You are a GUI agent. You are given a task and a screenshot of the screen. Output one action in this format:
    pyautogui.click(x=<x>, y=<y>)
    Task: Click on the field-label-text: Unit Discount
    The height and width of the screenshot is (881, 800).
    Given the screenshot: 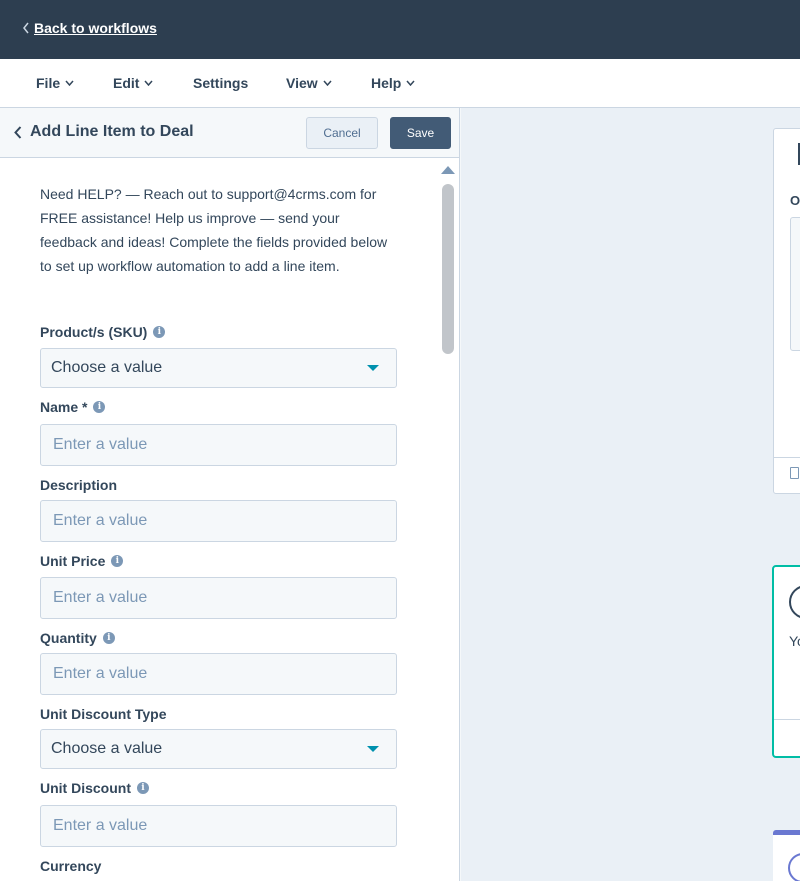 What is the action you would take?
    pyautogui.click(x=85, y=788)
    